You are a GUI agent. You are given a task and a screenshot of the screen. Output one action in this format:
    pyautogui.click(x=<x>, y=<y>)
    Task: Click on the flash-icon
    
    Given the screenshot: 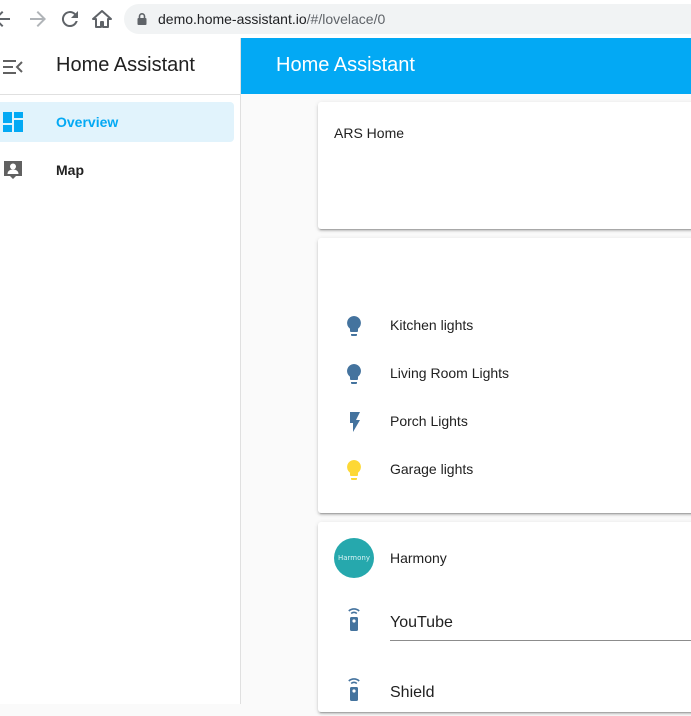 What is the action you would take?
    pyautogui.click(x=354, y=422)
    